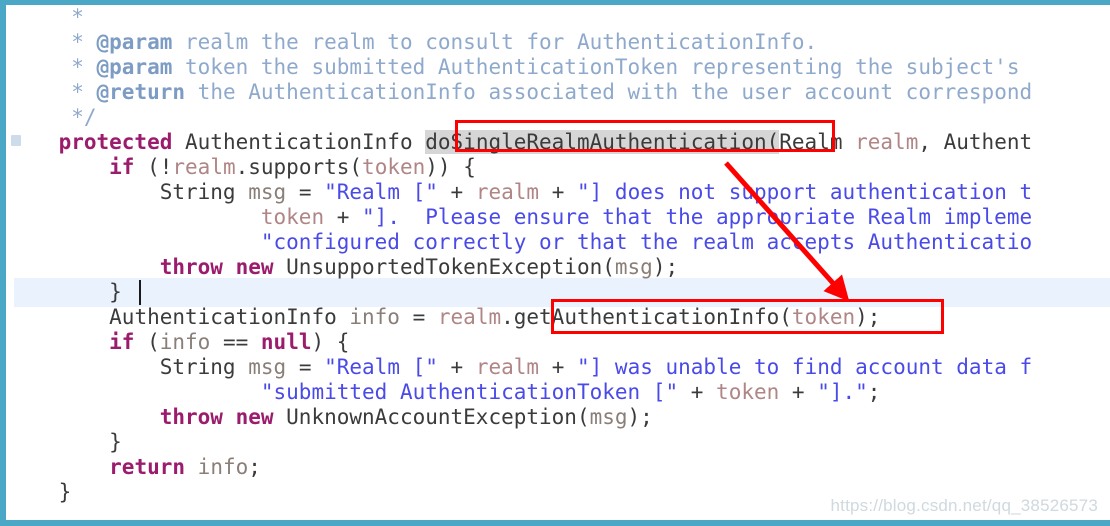 The height and width of the screenshot is (526, 1110). Describe the element at coordinates (115, 142) in the screenshot. I see `code-token: protected` at that location.